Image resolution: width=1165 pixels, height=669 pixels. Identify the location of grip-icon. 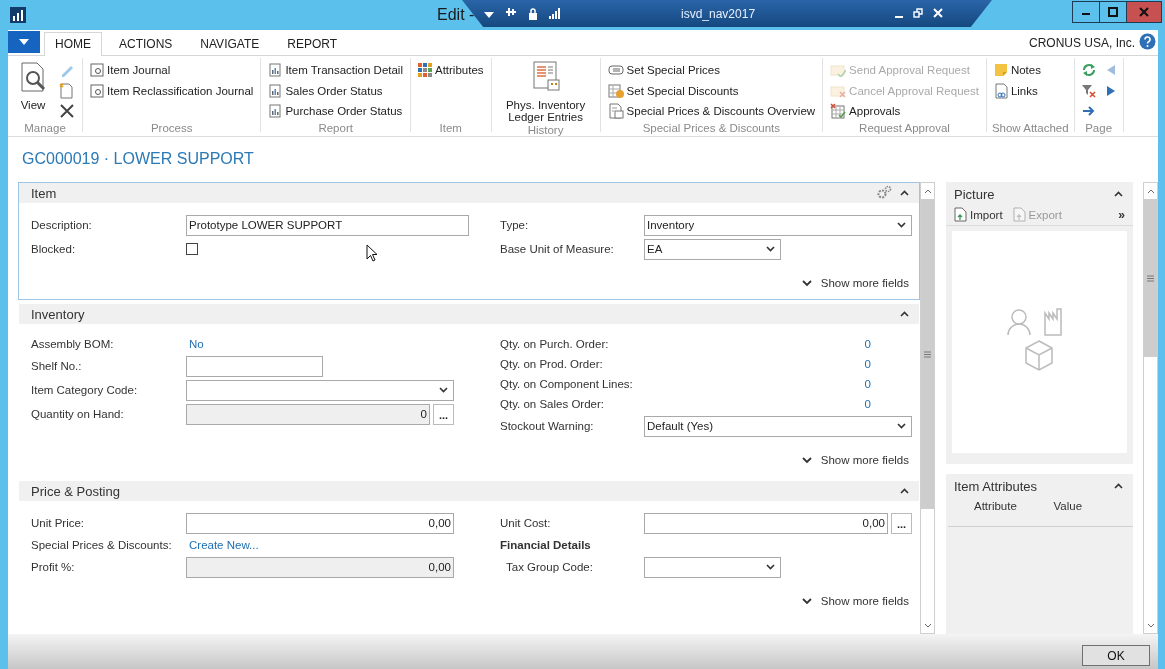
(1150, 278).